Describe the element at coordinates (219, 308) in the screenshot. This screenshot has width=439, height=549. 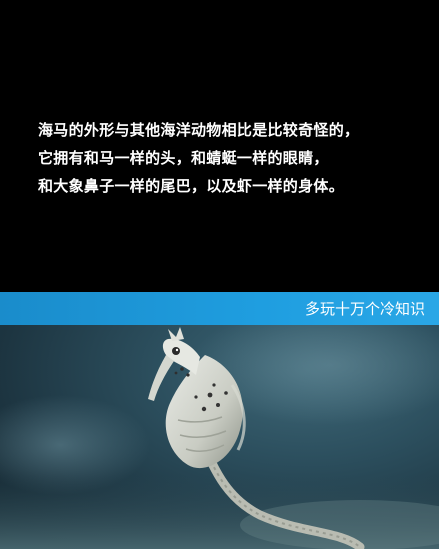
I see `blue-banner: 多玩十万个冷知识` at that location.